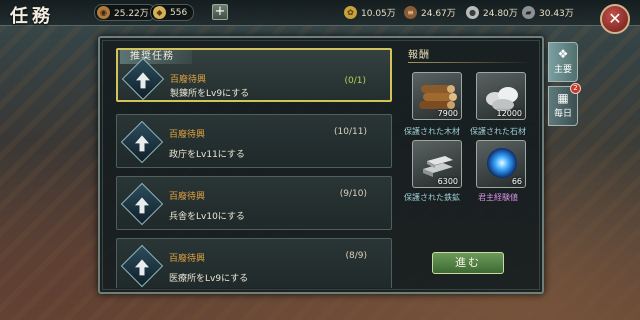  What do you see at coordinates (438, 14) in the screenshot?
I see `wood-value: 24.67万` at bounding box center [438, 14].